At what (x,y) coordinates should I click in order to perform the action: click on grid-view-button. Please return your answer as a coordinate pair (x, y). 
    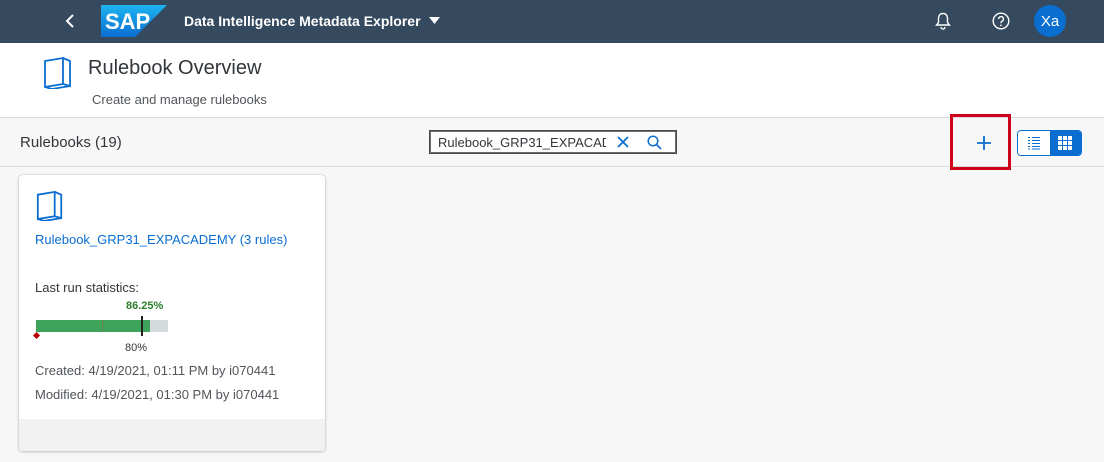
    Looking at the image, I should click on (1065, 143).